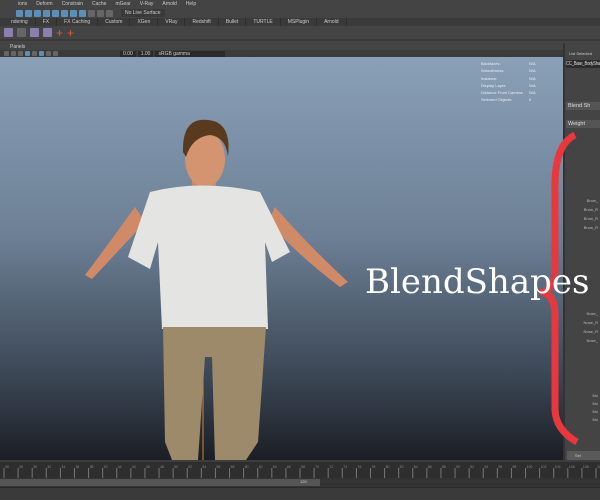 The height and width of the screenshot is (500, 600). What do you see at coordinates (172, 22) in the screenshot?
I see `shelf-tab: VRay` at bounding box center [172, 22].